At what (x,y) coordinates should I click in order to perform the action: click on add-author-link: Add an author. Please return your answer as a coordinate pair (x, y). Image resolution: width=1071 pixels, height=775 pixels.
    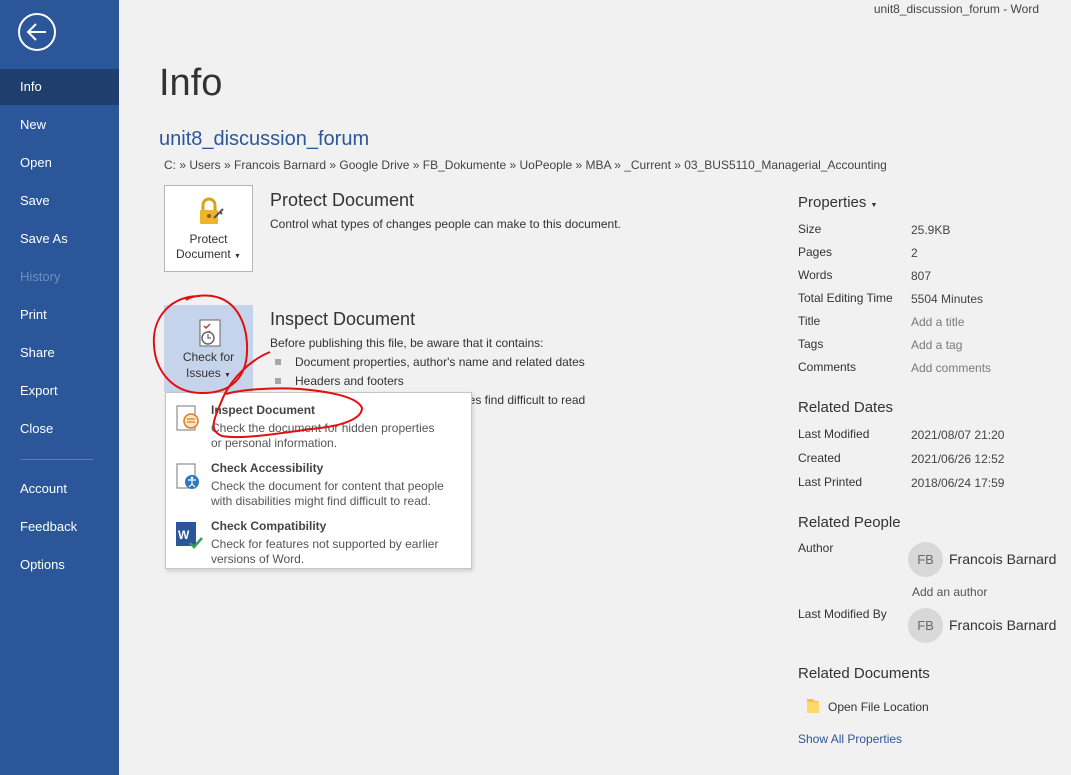
    Looking at the image, I should click on (949, 592).